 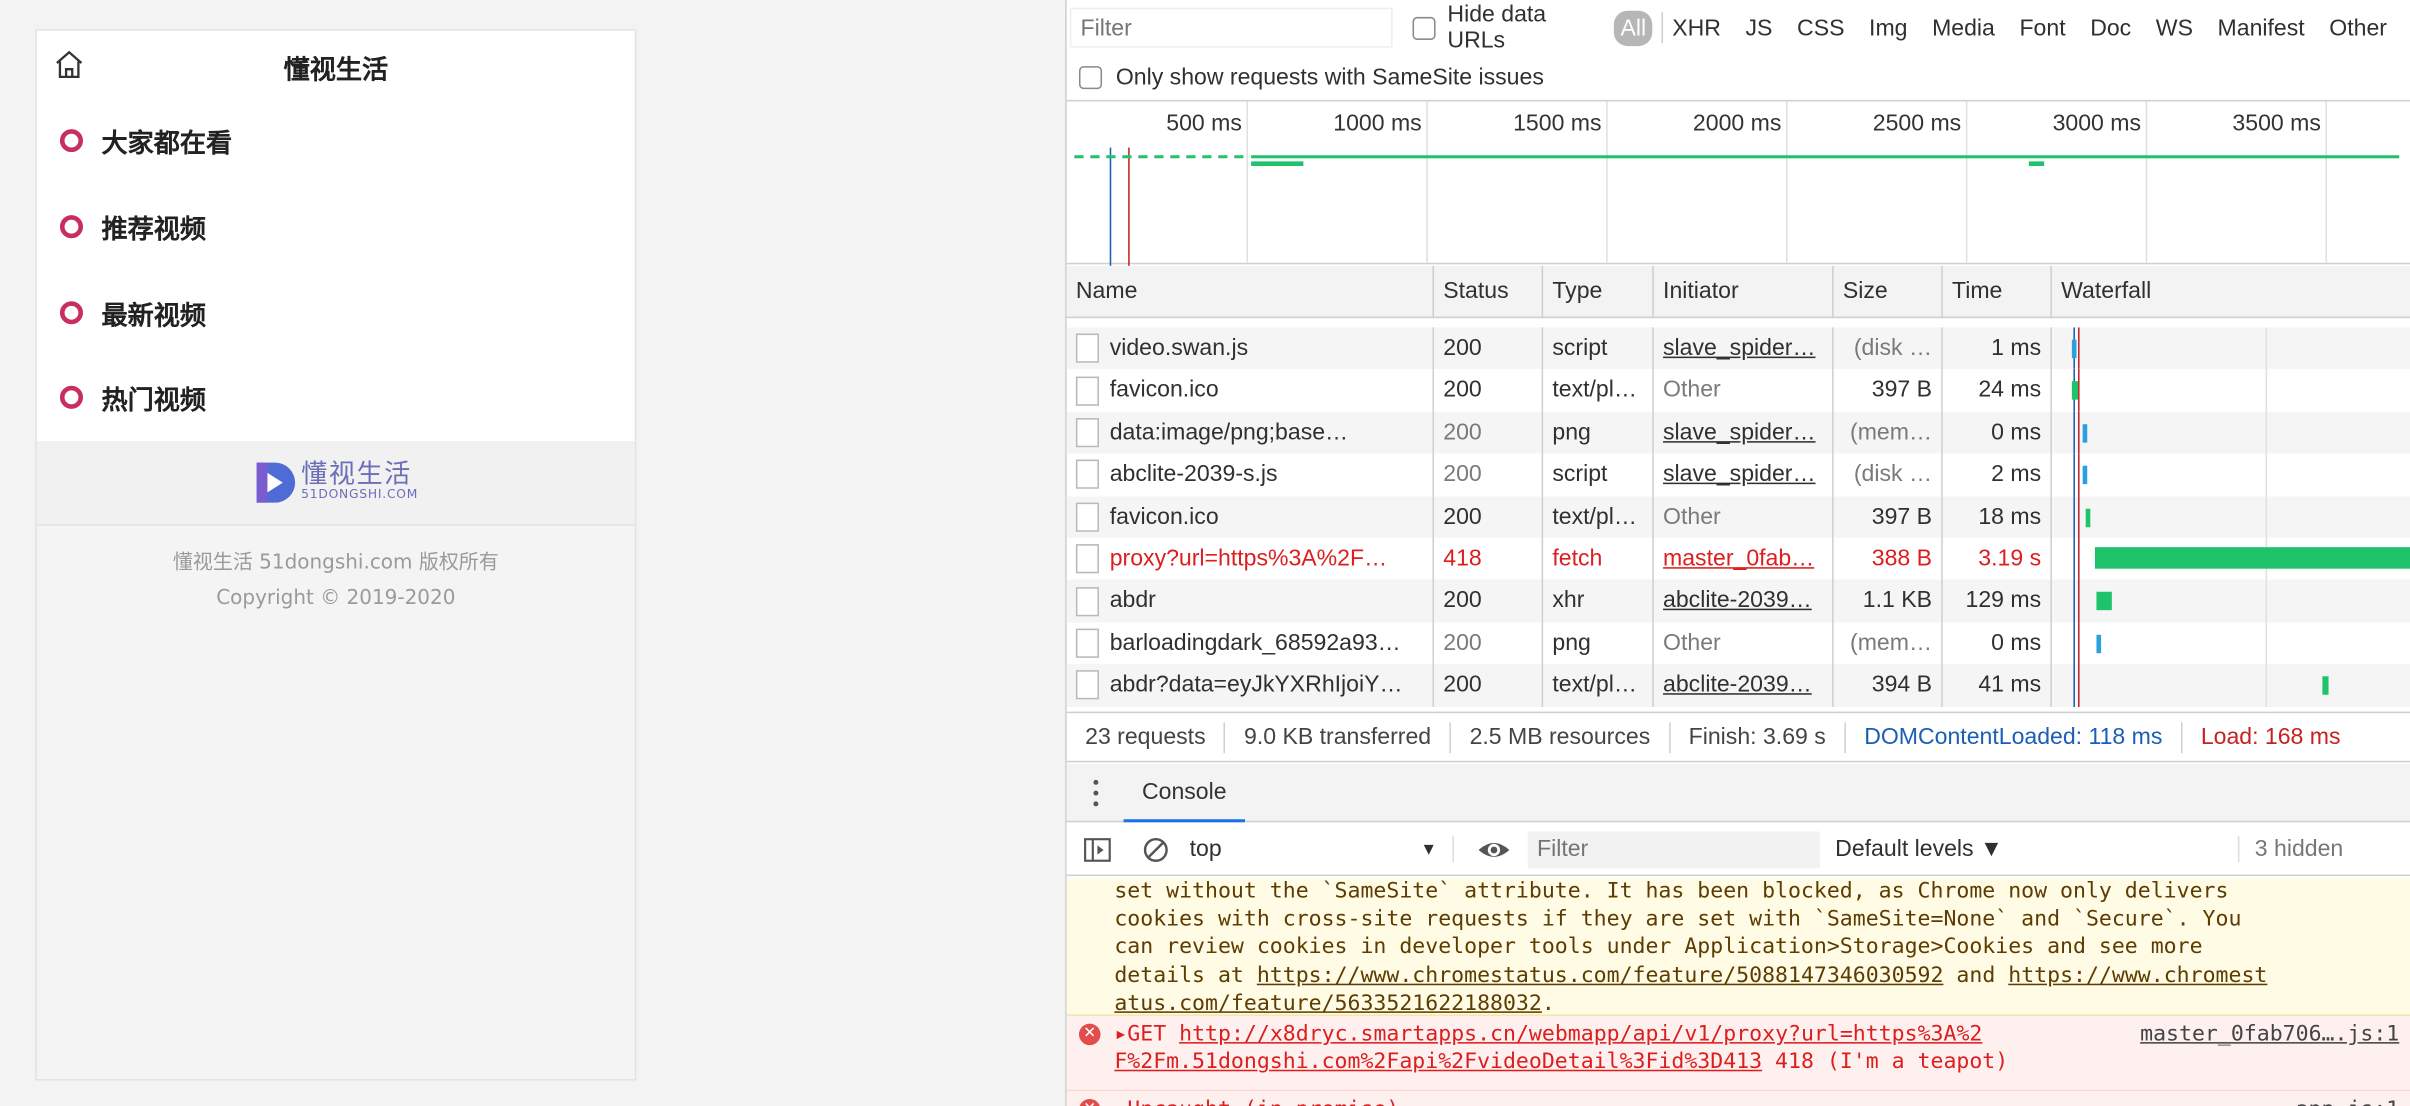 I want to click on row-time: 24 ms, so click(x=1997, y=390).